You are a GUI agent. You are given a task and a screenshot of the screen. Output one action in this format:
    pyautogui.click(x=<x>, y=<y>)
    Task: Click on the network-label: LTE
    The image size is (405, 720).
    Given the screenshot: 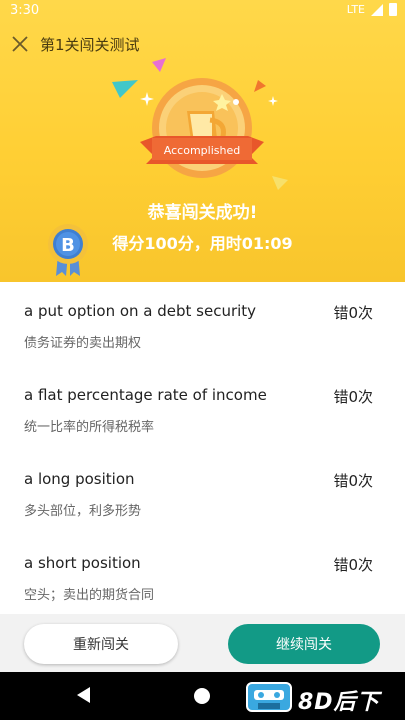 What is the action you would take?
    pyautogui.click(x=355, y=9)
    